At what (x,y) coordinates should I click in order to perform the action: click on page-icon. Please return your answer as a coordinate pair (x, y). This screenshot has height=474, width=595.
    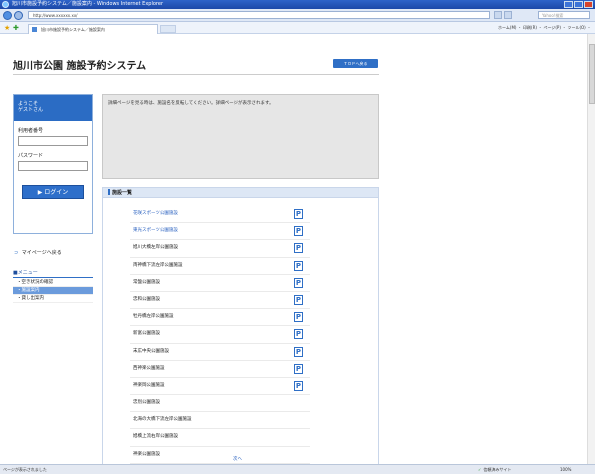
    Looking at the image, I should click on (34, 29).